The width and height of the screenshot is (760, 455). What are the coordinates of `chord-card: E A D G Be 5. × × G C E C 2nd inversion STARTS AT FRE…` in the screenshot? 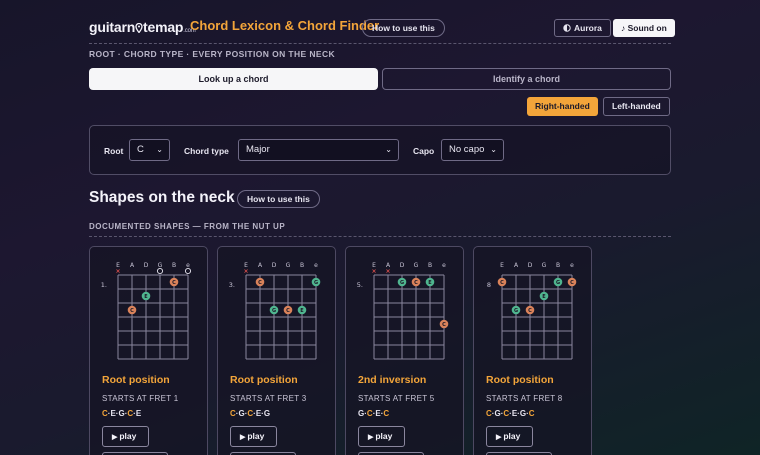 It's located at (404, 350).